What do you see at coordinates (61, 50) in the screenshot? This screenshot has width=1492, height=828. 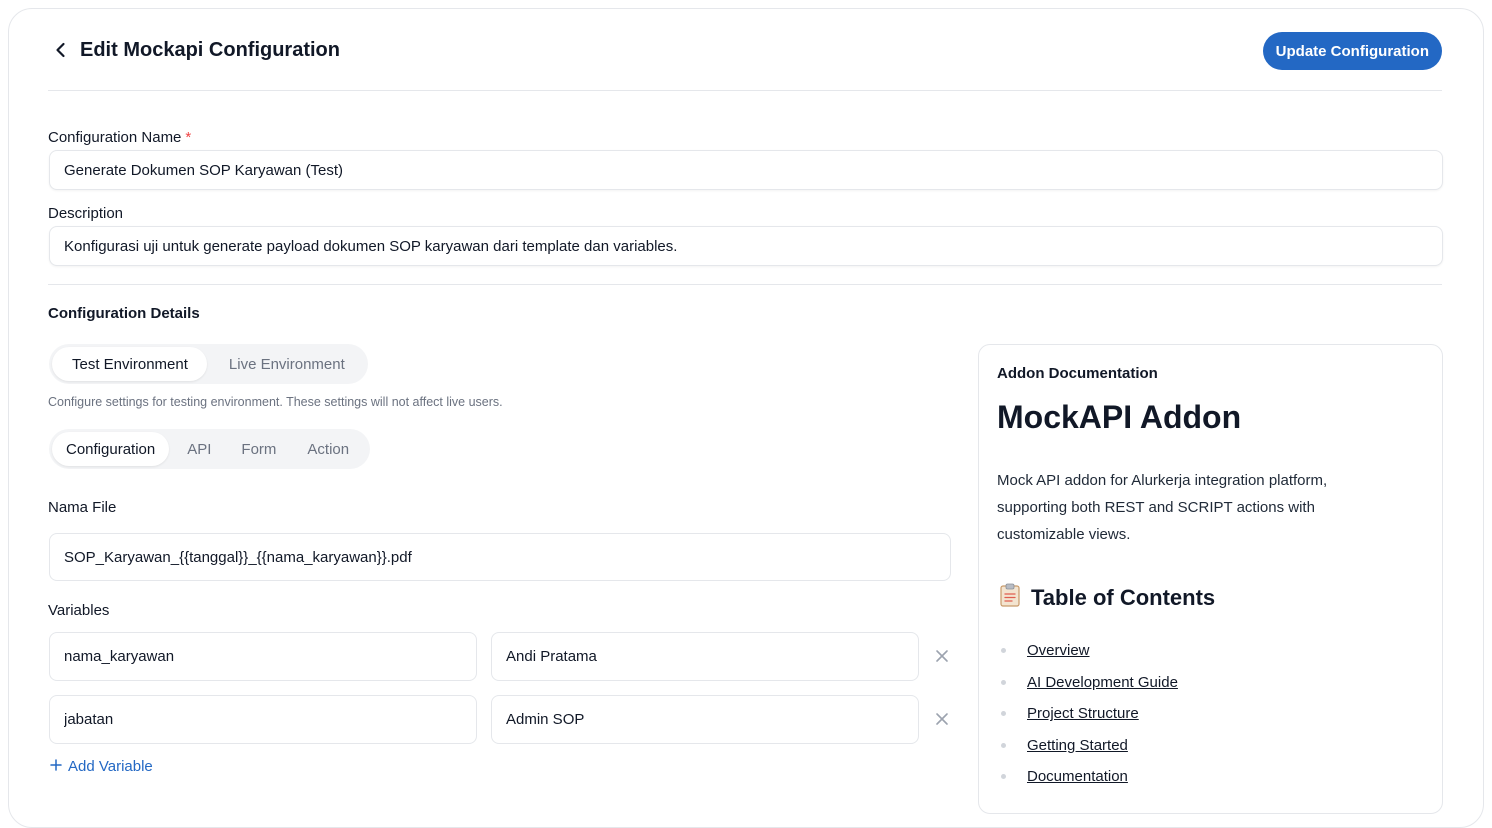 I see `chevron-left-icon` at bounding box center [61, 50].